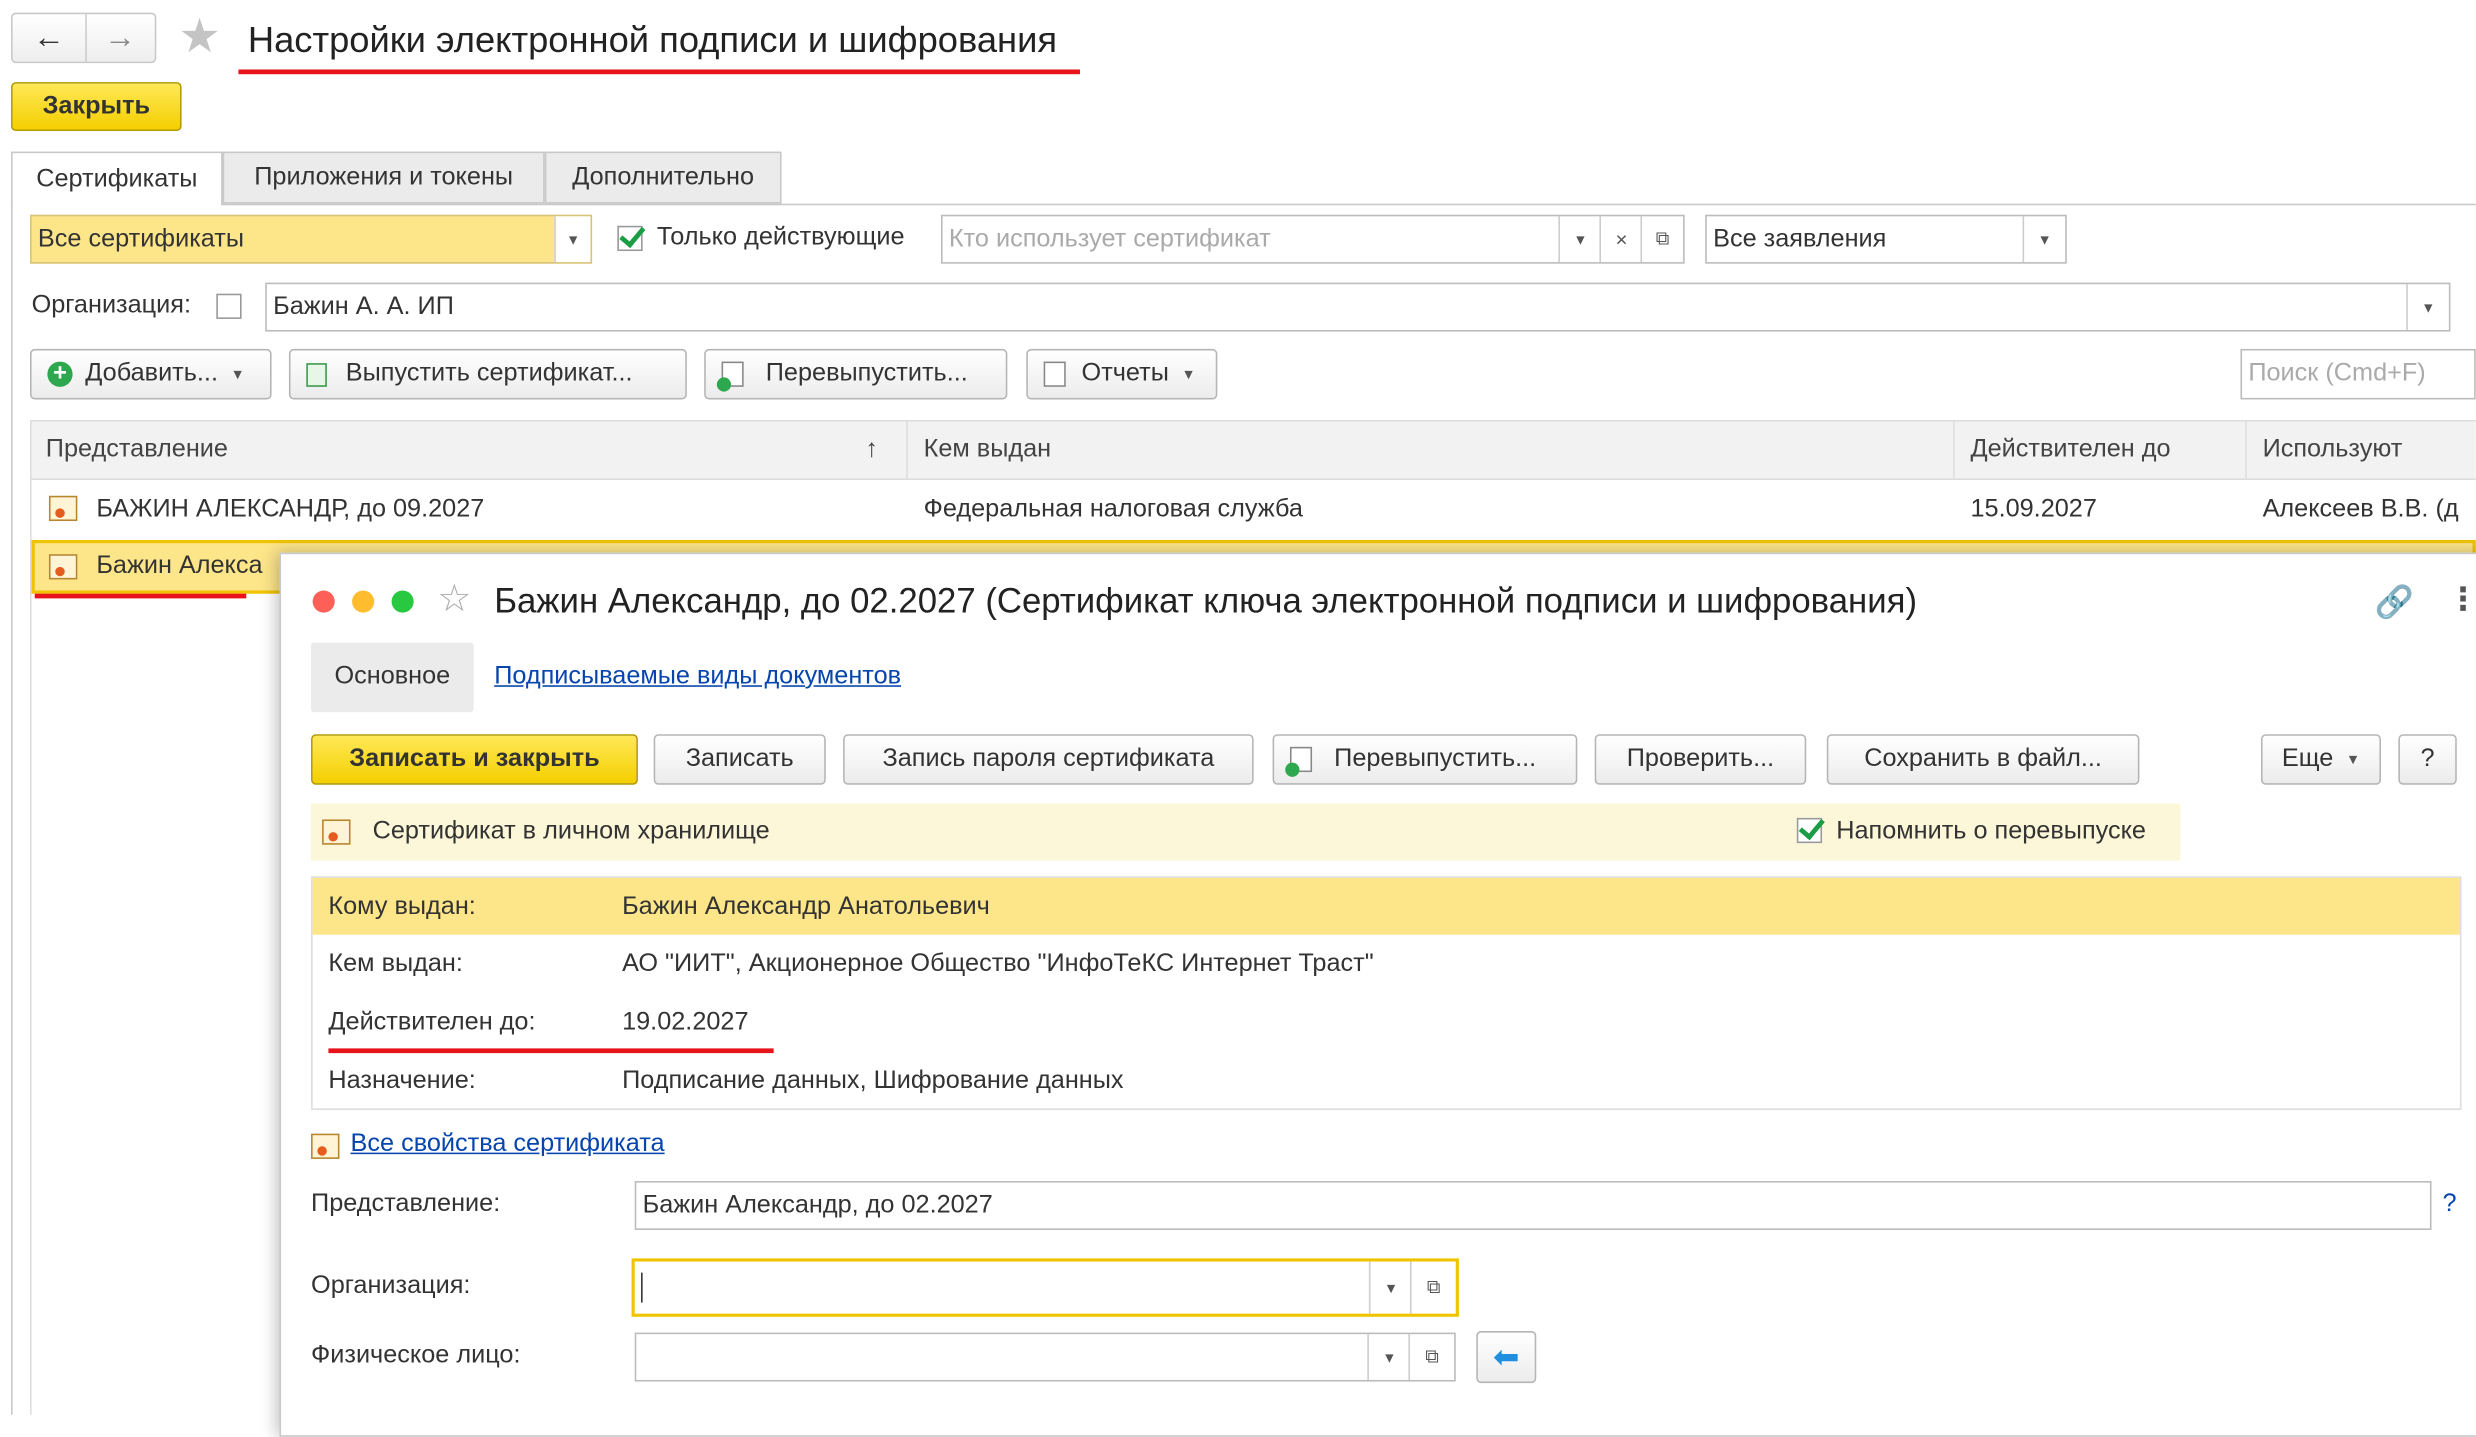  Describe the element at coordinates (780, 238) in the screenshot. I see `only-active-label: Только действующие` at that location.